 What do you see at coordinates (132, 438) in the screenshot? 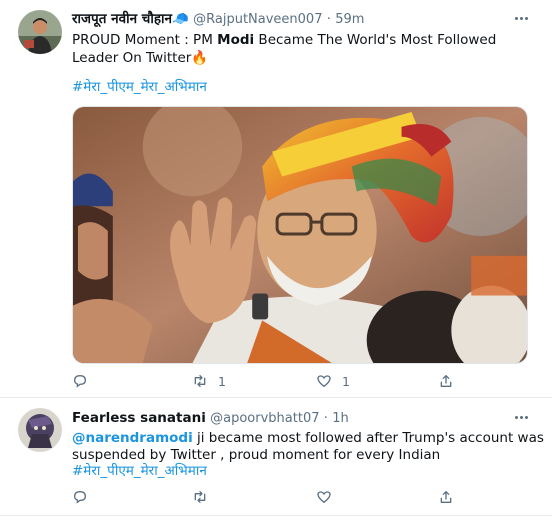
I see `mention-link: @narendramodi` at bounding box center [132, 438].